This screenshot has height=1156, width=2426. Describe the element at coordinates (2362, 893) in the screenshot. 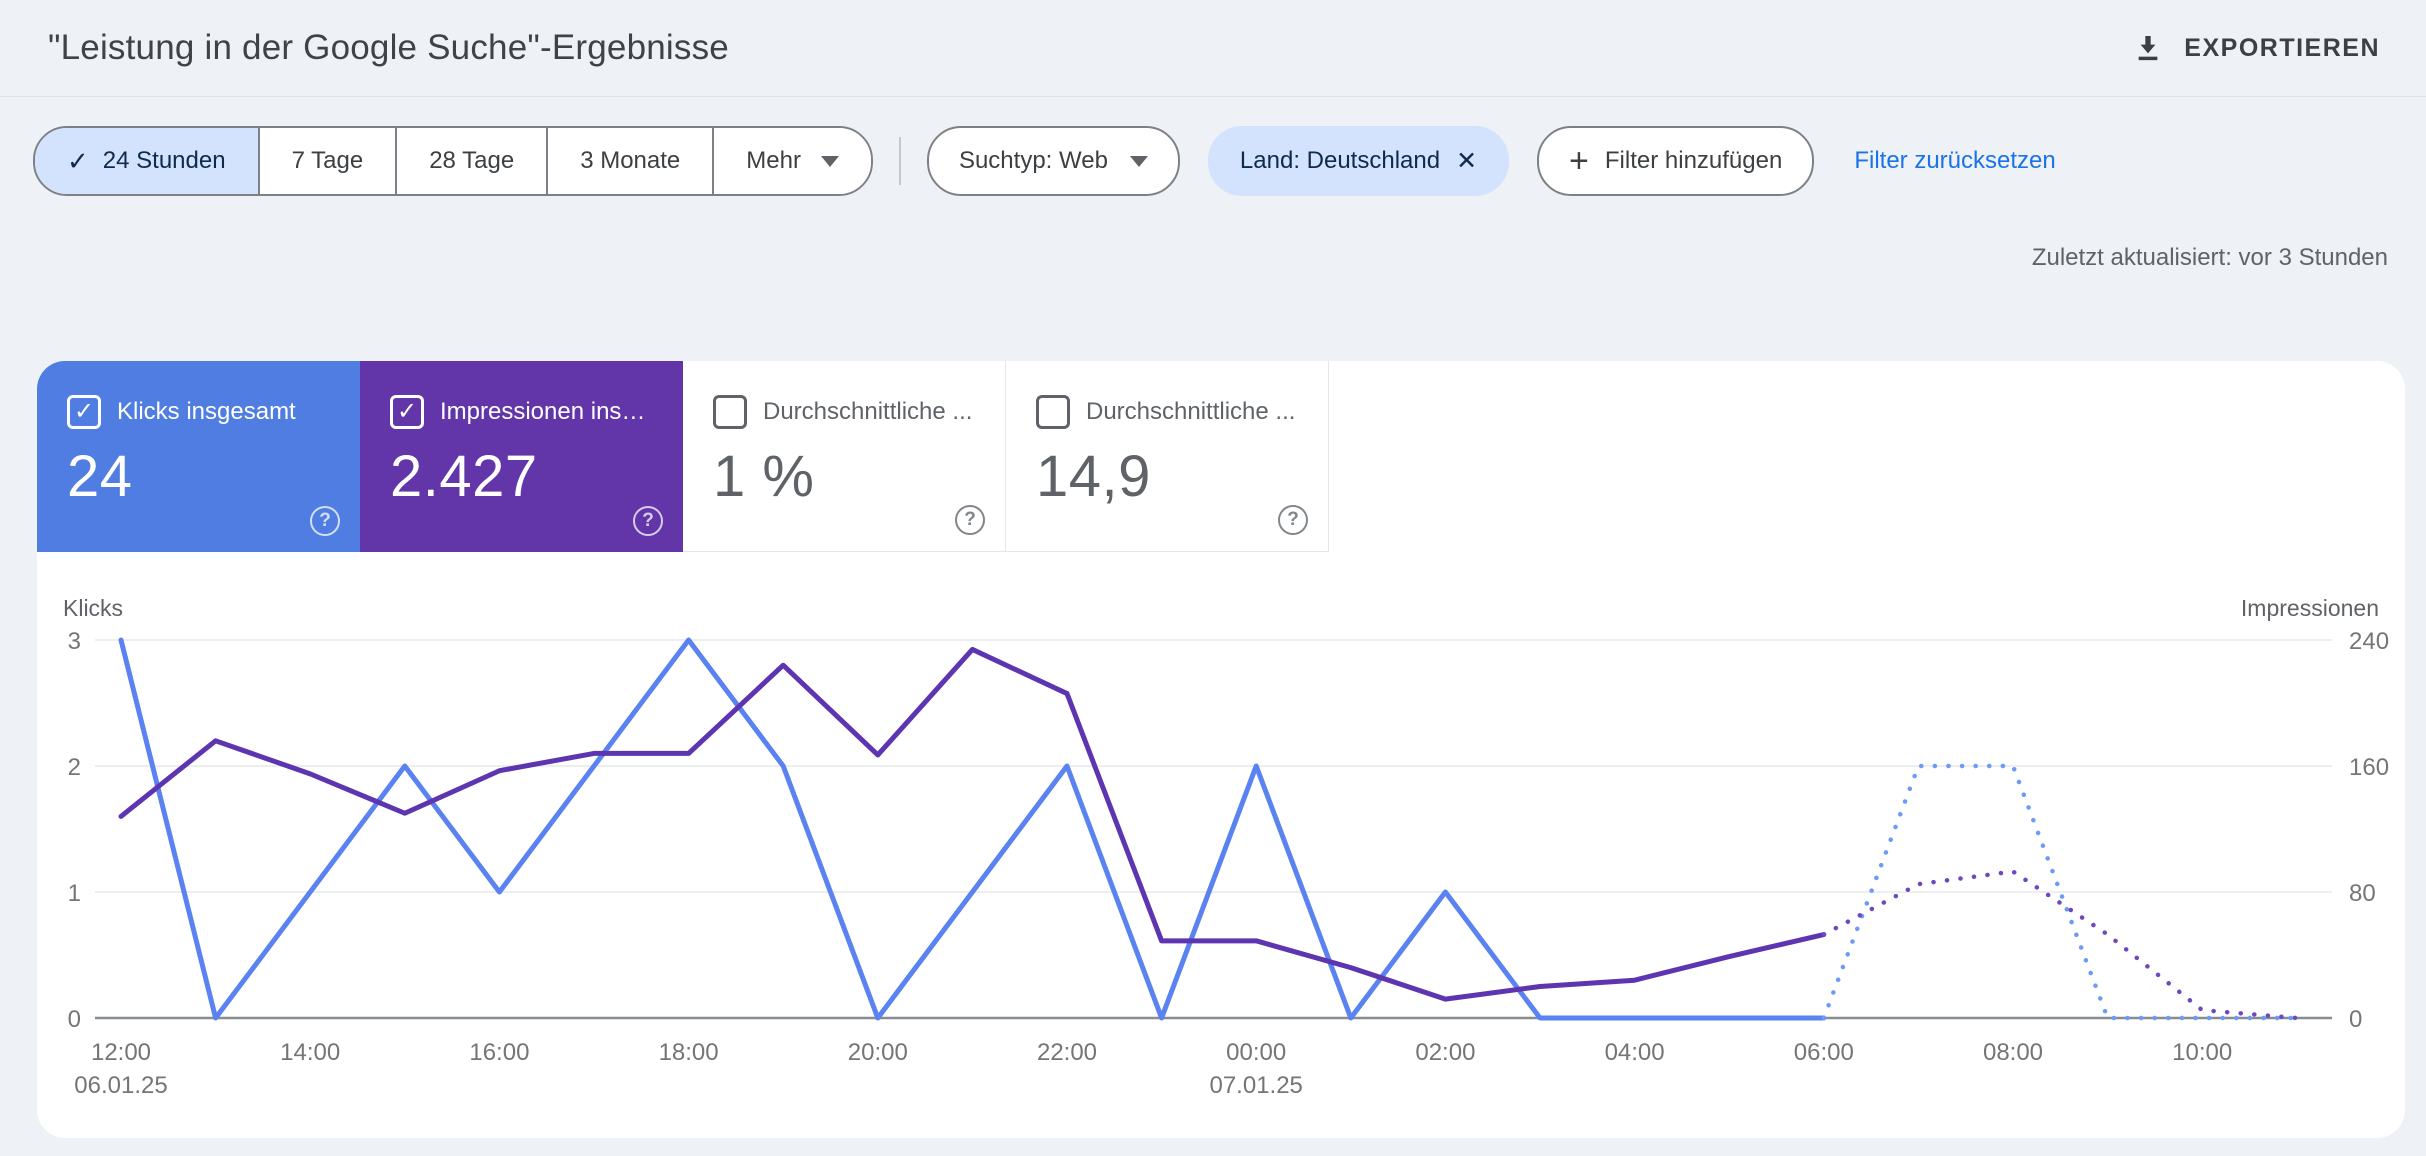

I see `svg-text: 80` at that location.